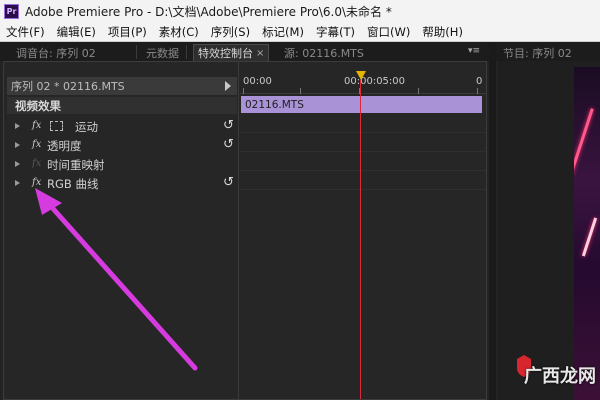 This screenshot has height=400, width=600. I want to click on effect-row-motion: fx 运动 ↺, so click(122, 126).